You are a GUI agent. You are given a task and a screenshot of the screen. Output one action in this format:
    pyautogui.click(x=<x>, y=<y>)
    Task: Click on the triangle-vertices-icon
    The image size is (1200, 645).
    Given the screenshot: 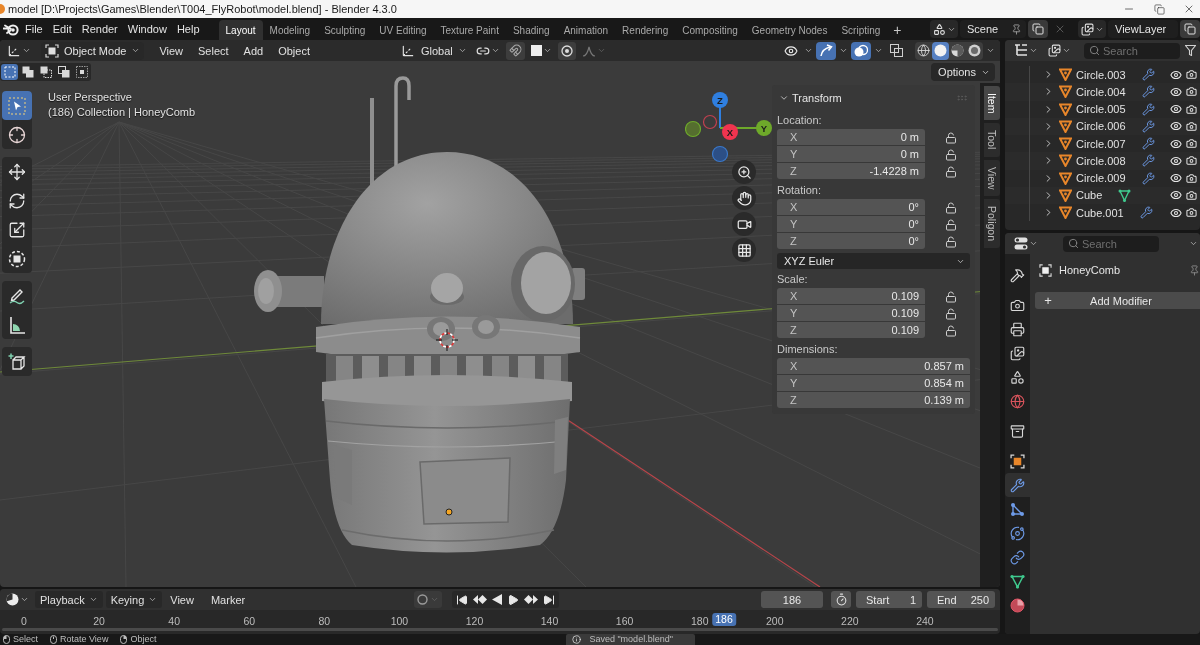 What is the action you would take?
    pyautogui.click(x=1125, y=195)
    